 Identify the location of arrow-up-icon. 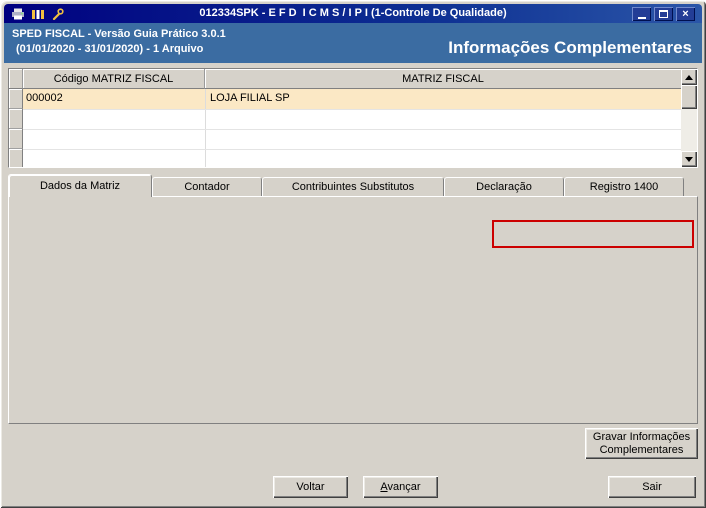
(689, 75).